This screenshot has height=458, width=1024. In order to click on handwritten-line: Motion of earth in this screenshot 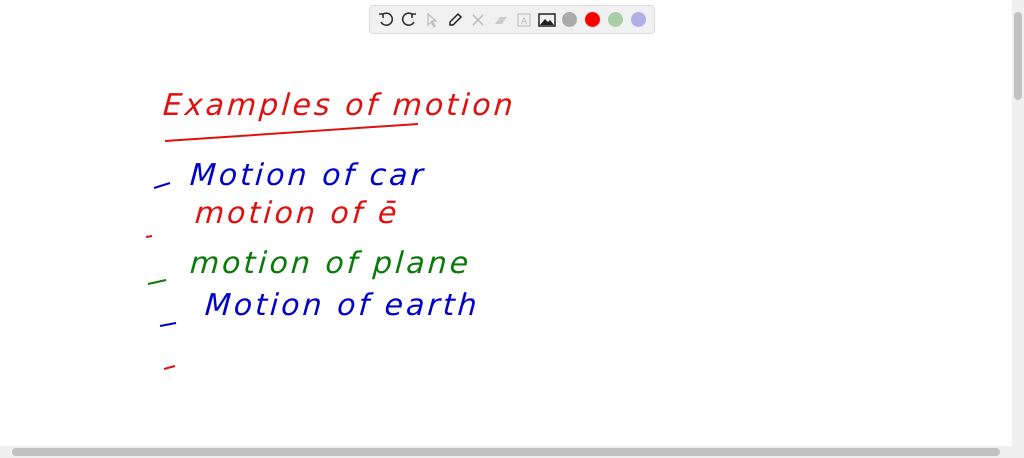, I will do `click(342, 305)`.